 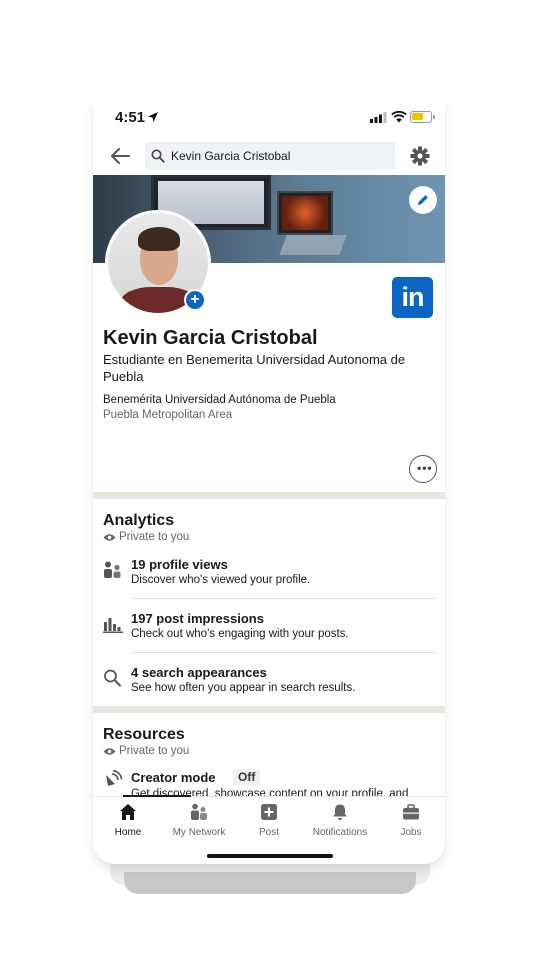 I want to click on nav-jobs: Jobs, so click(x=410, y=820).